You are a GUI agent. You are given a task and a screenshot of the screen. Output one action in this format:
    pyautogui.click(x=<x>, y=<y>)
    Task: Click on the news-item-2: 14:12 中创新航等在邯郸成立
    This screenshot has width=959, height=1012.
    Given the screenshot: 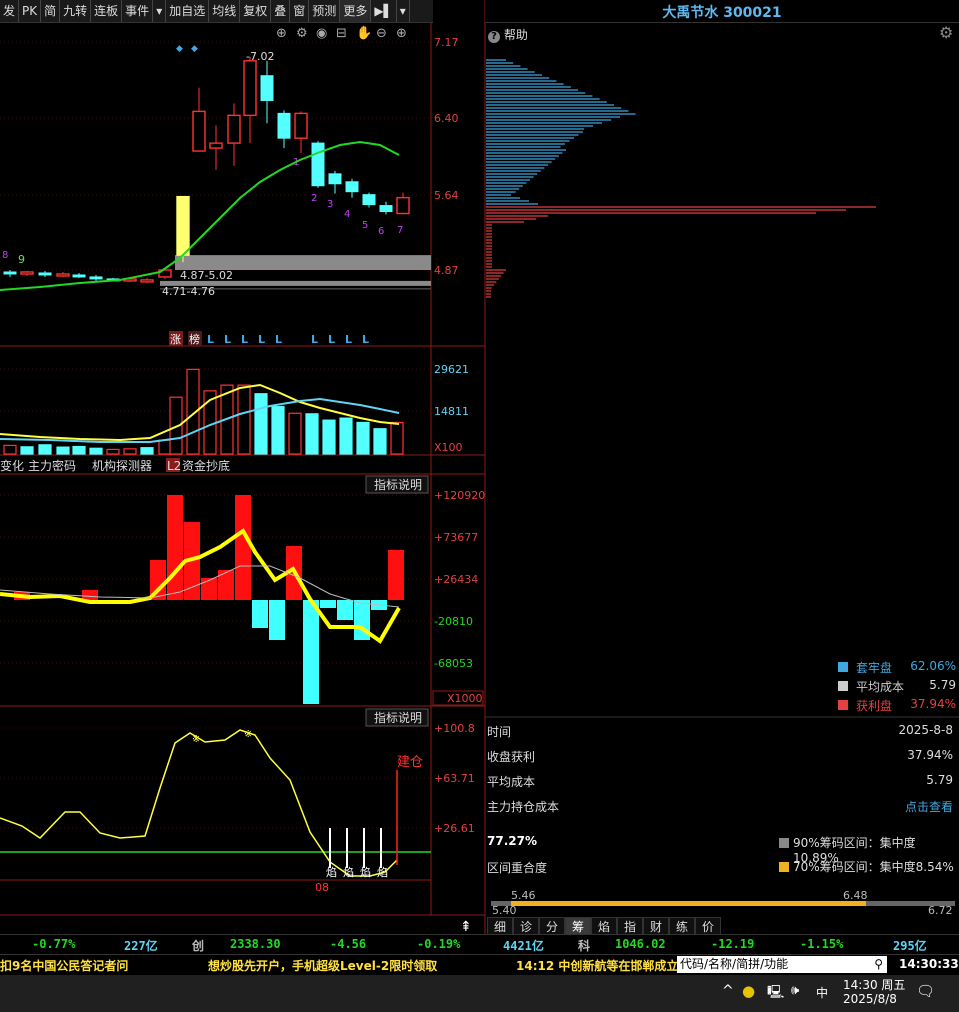 What is the action you would take?
    pyautogui.click(x=597, y=965)
    